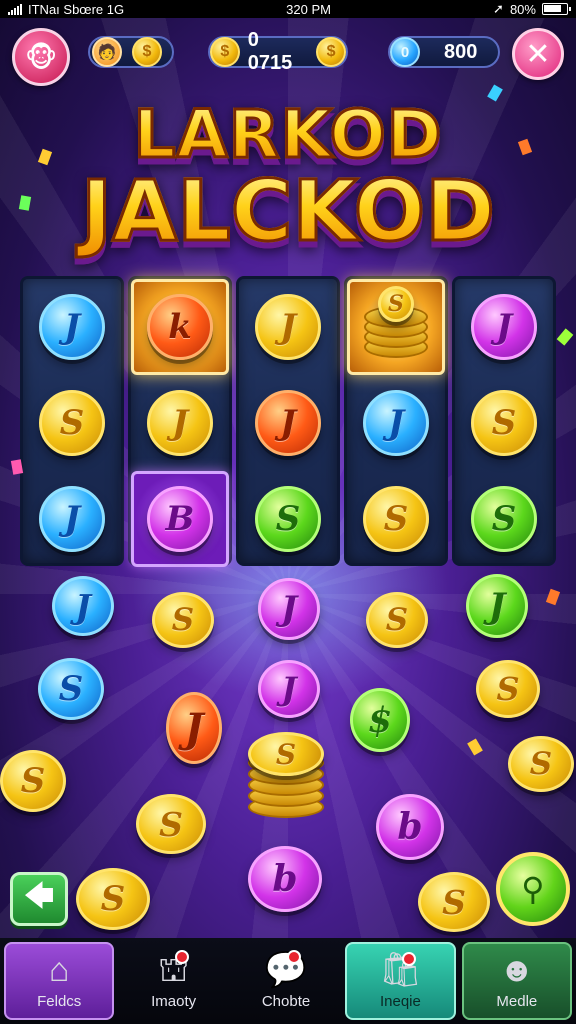 The image size is (576, 1024). Describe the element at coordinates (131, 52) in the screenshot. I see `profile-pill: 🧑 $` at that location.